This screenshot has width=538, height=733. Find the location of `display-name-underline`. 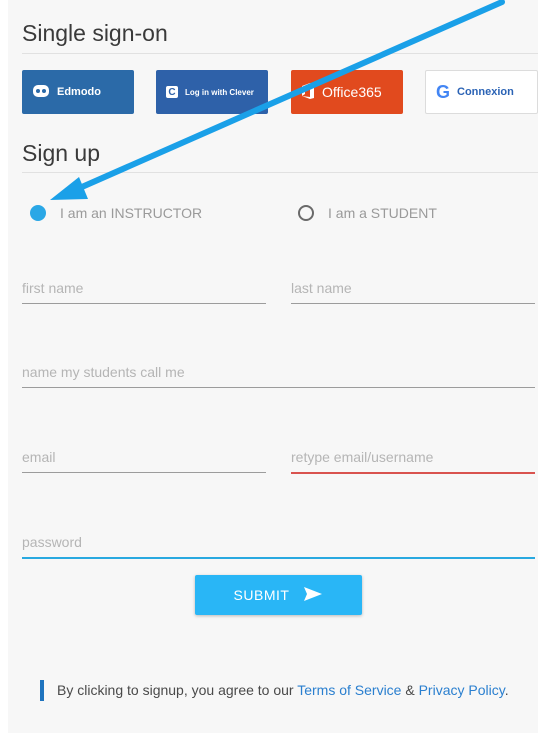

display-name-underline is located at coordinates (278, 387).